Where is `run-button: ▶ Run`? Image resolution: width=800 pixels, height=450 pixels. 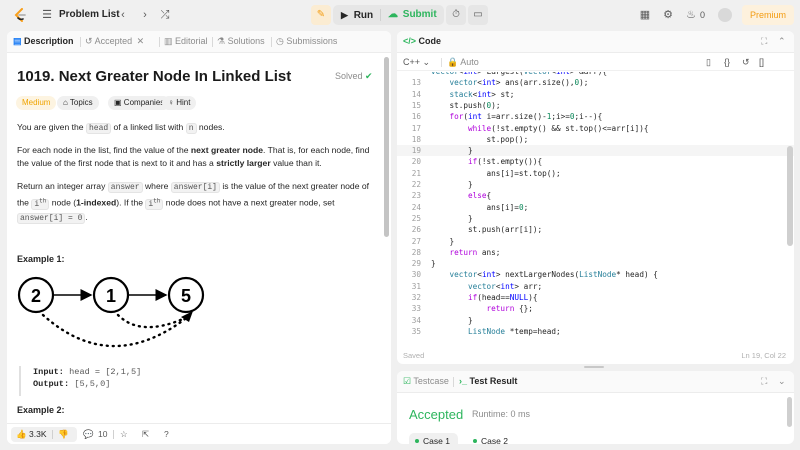 run-button: ▶ Run is located at coordinates (357, 15).